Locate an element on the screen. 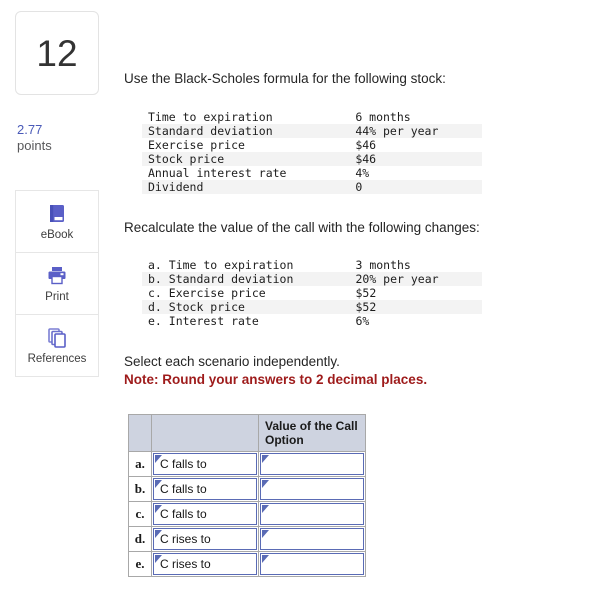  row-letter: b. is located at coordinates (140, 489).